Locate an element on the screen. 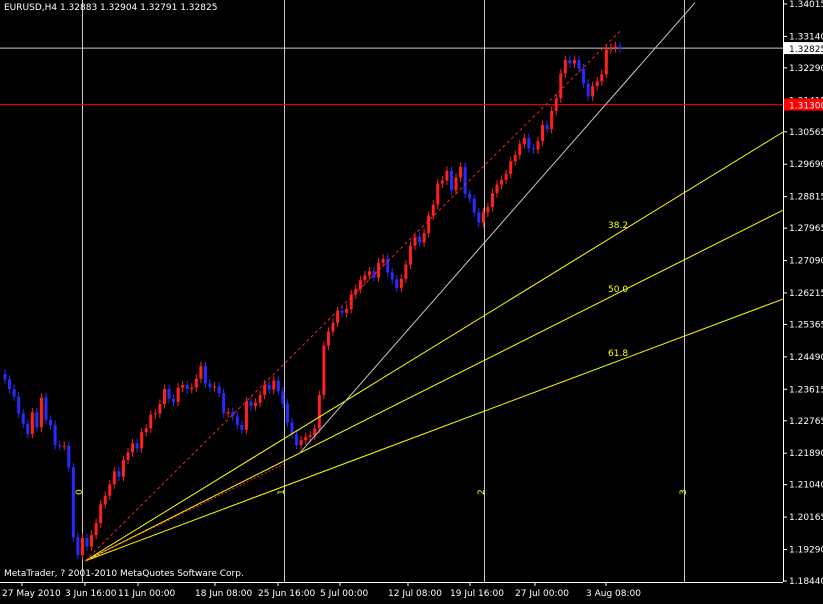  price-tick-label-9: 1.26215 is located at coordinates (806, 294).